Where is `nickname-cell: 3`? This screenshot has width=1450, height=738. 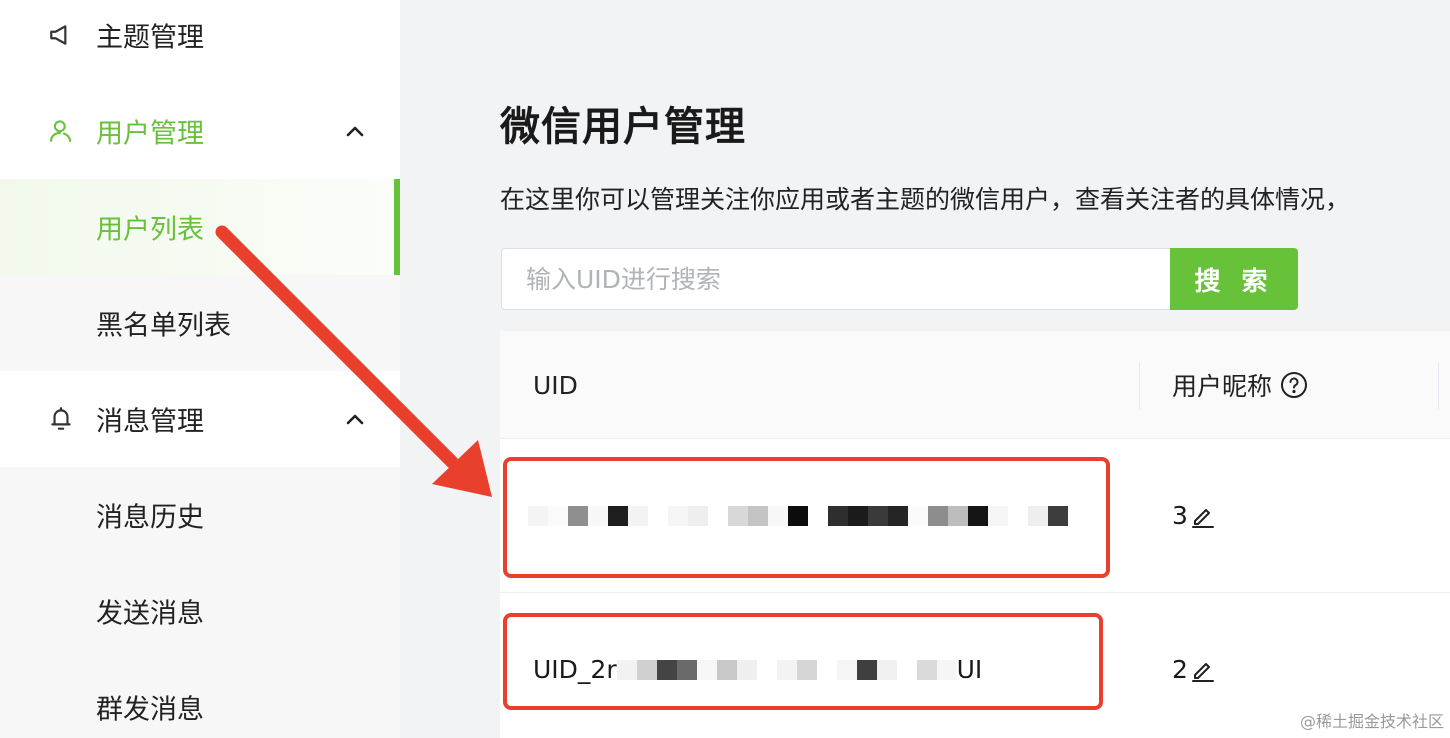 nickname-cell: 3 is located at coordinates (1194, 515).